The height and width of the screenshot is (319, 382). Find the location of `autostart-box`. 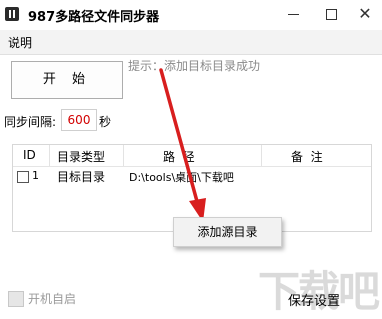

autostart-box is located at coordinates (16, 299).